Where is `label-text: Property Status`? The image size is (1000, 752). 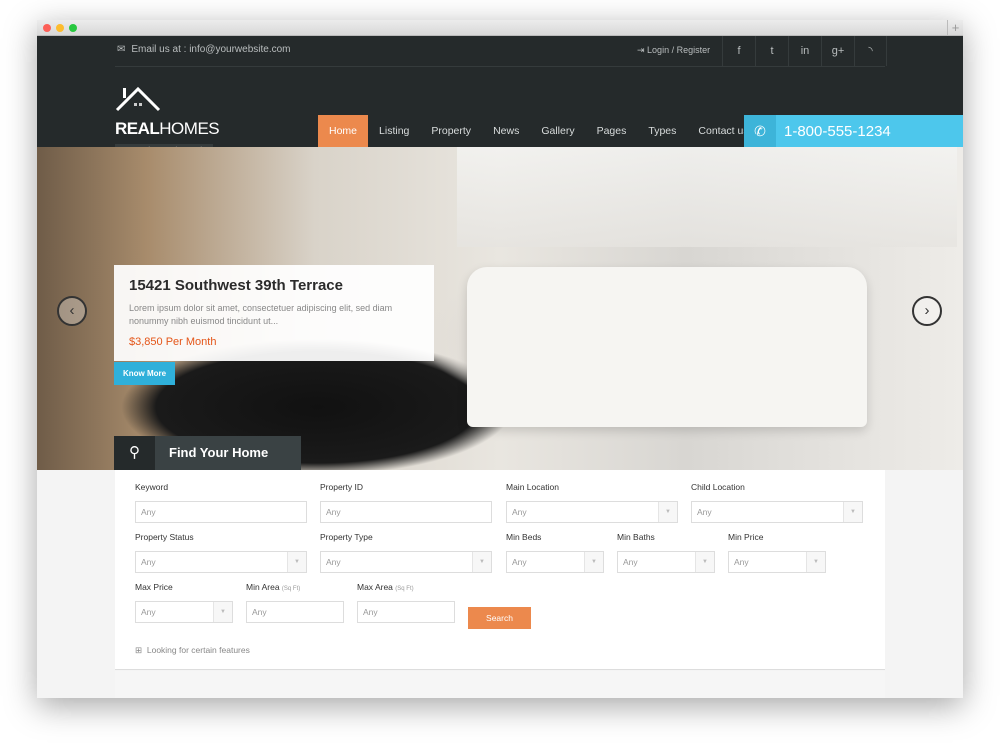 label-text: Property Status is located at coordinates (164, 537).